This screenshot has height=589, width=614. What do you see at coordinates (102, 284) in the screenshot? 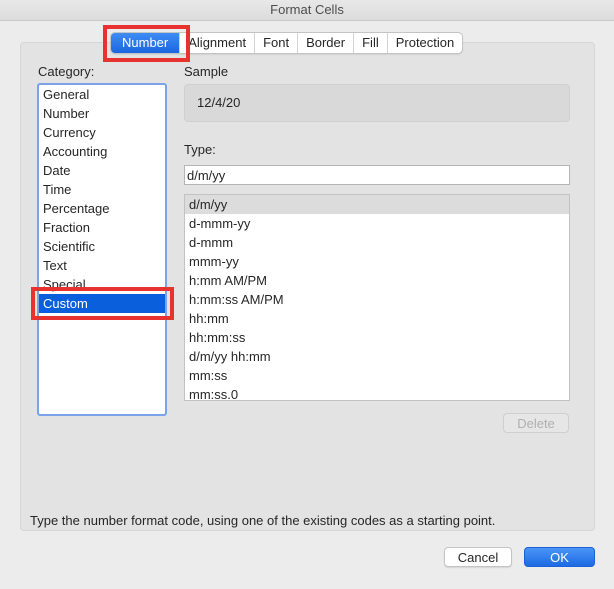
I see `category-item-special: Special` at bounding box center [102, 284].